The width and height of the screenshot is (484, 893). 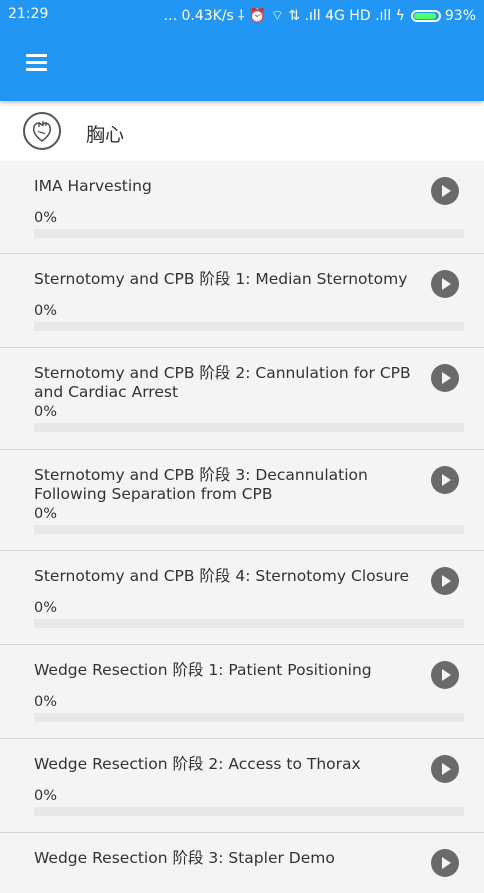 I want to click on procedure-item: Wedge Resection 阶段 3: Stapler Demo, so click(x=242, y=863).